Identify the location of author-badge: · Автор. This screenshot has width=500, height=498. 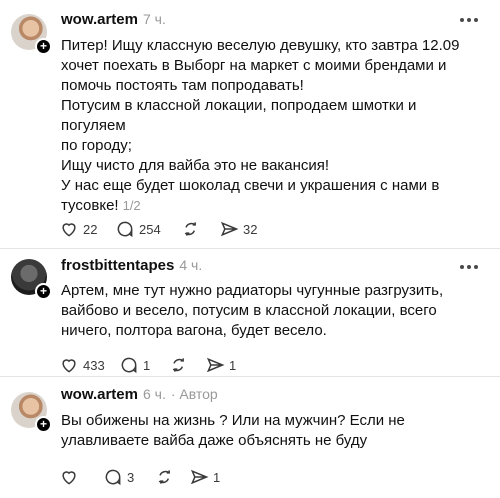
(194, 394).